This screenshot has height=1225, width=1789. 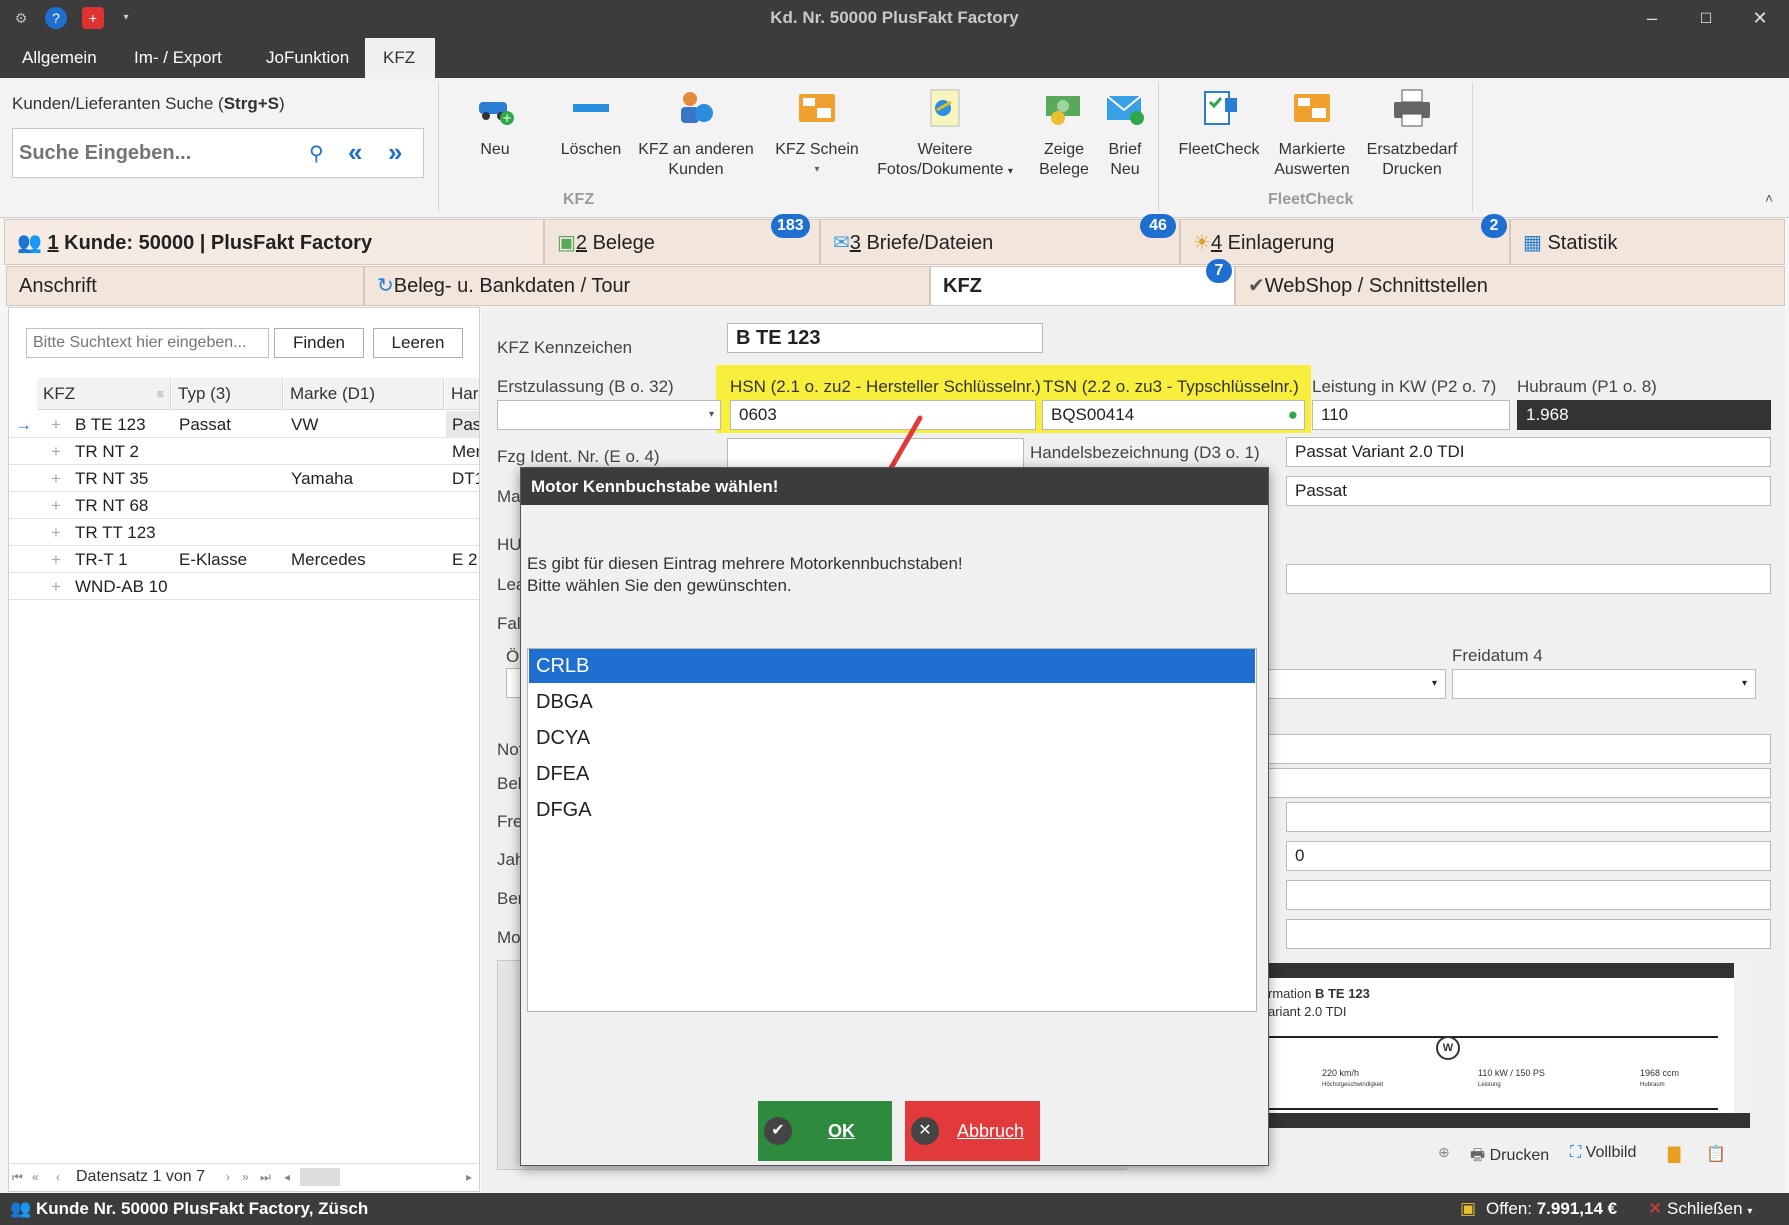 What do you see at coordinates (892, 830) in the screenshot?
I see `engine-code-list: CRLB DBGA DCYA DFEA DFGA` at bounding box center [892, 830].